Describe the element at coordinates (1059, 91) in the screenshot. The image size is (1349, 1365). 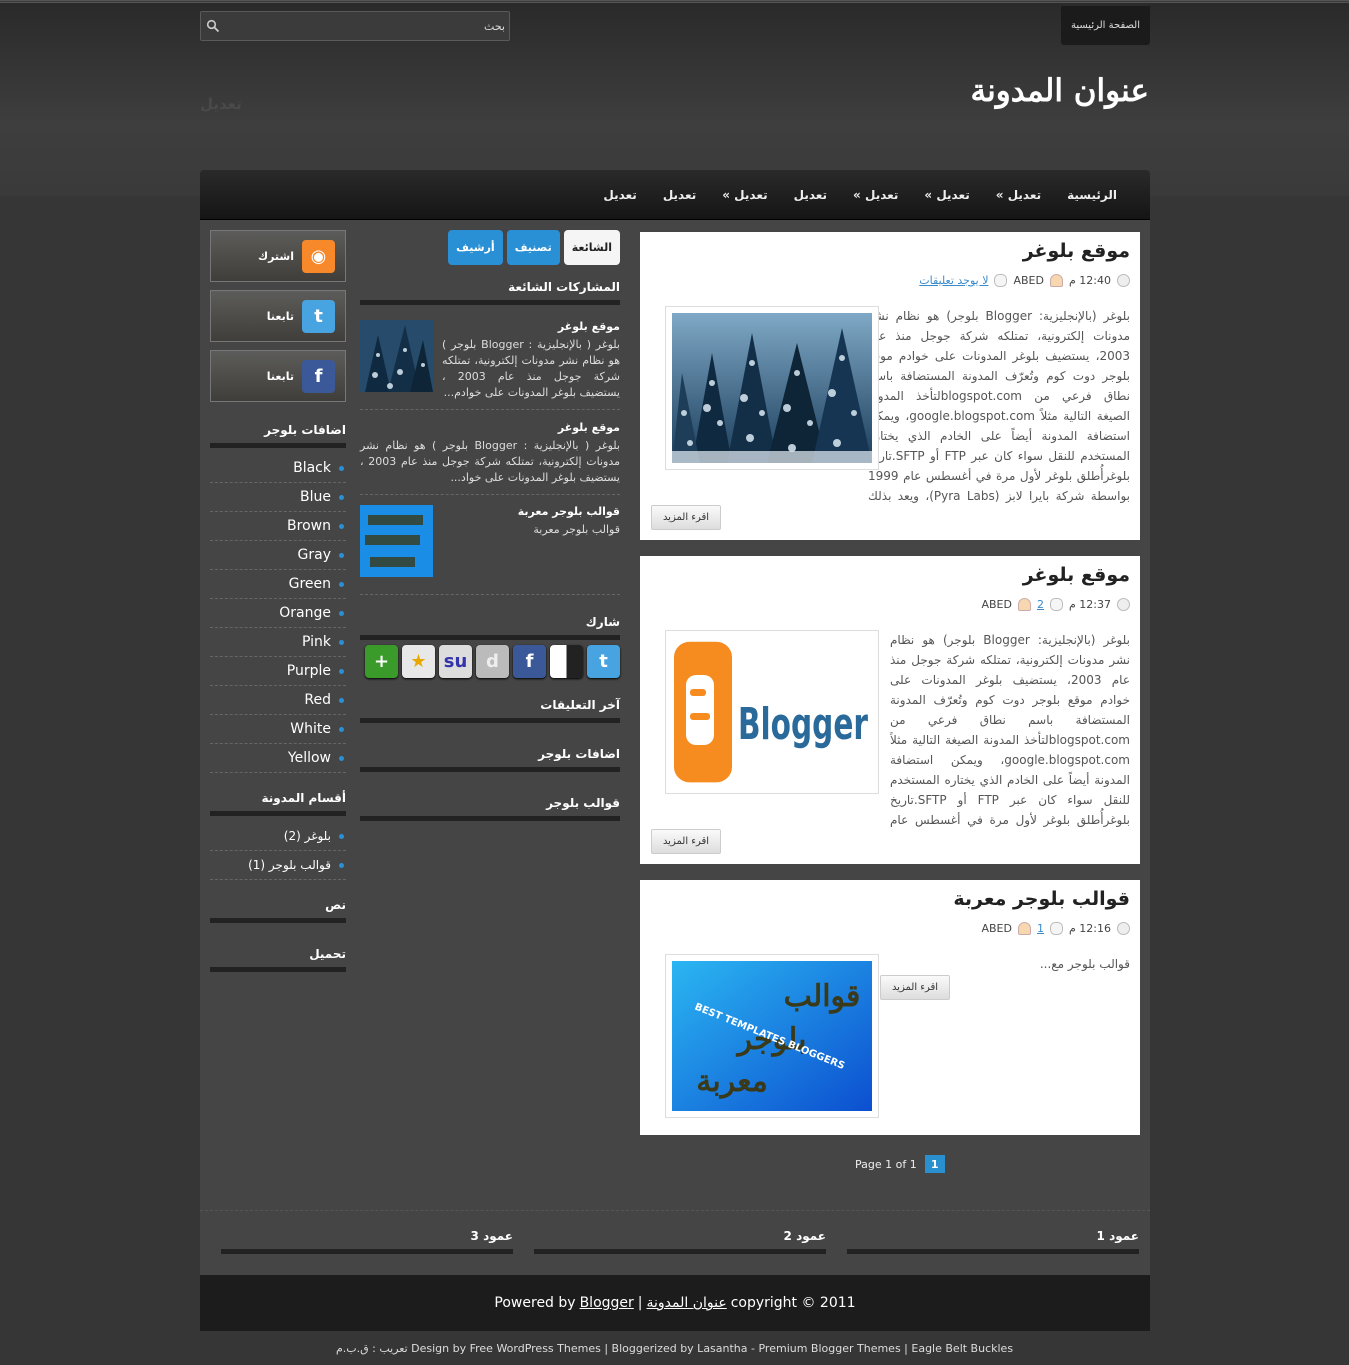
I see `blog-title: عنوان المدونة` at that location.